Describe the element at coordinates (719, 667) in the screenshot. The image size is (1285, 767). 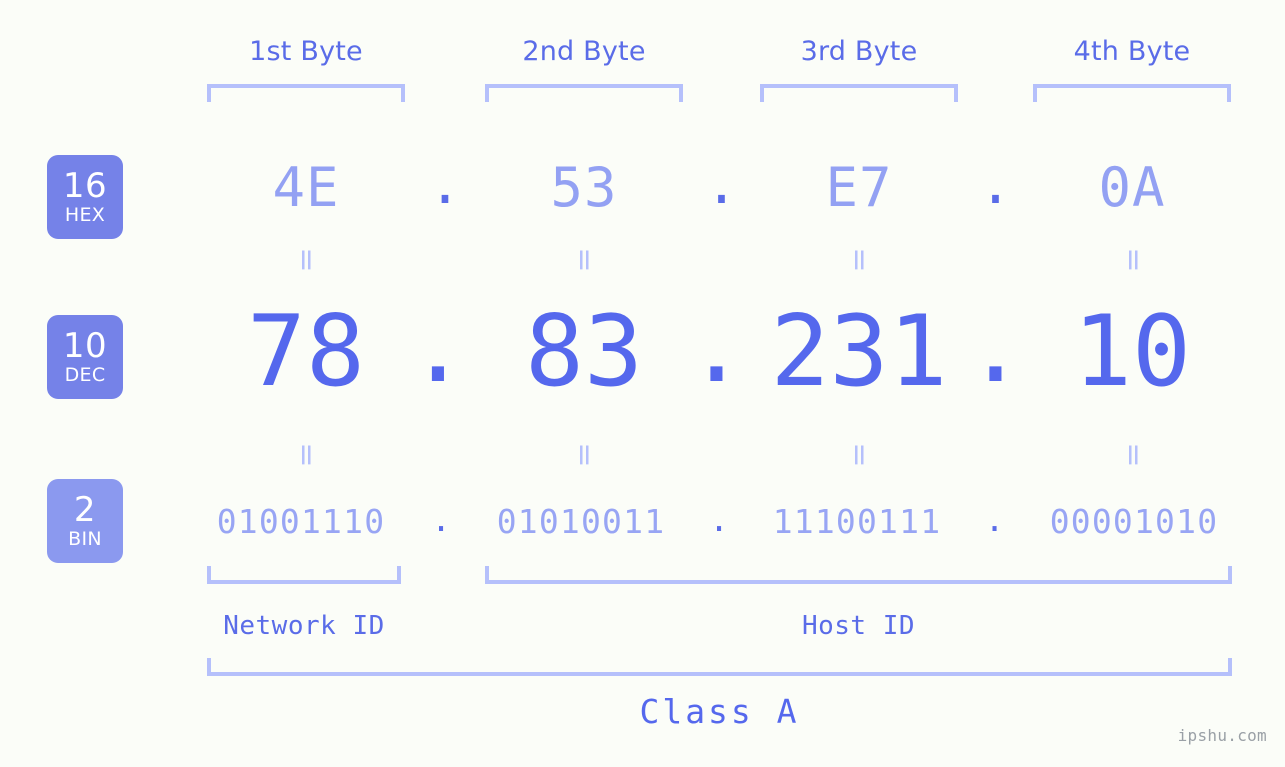
I see `class-bracket` at that location.